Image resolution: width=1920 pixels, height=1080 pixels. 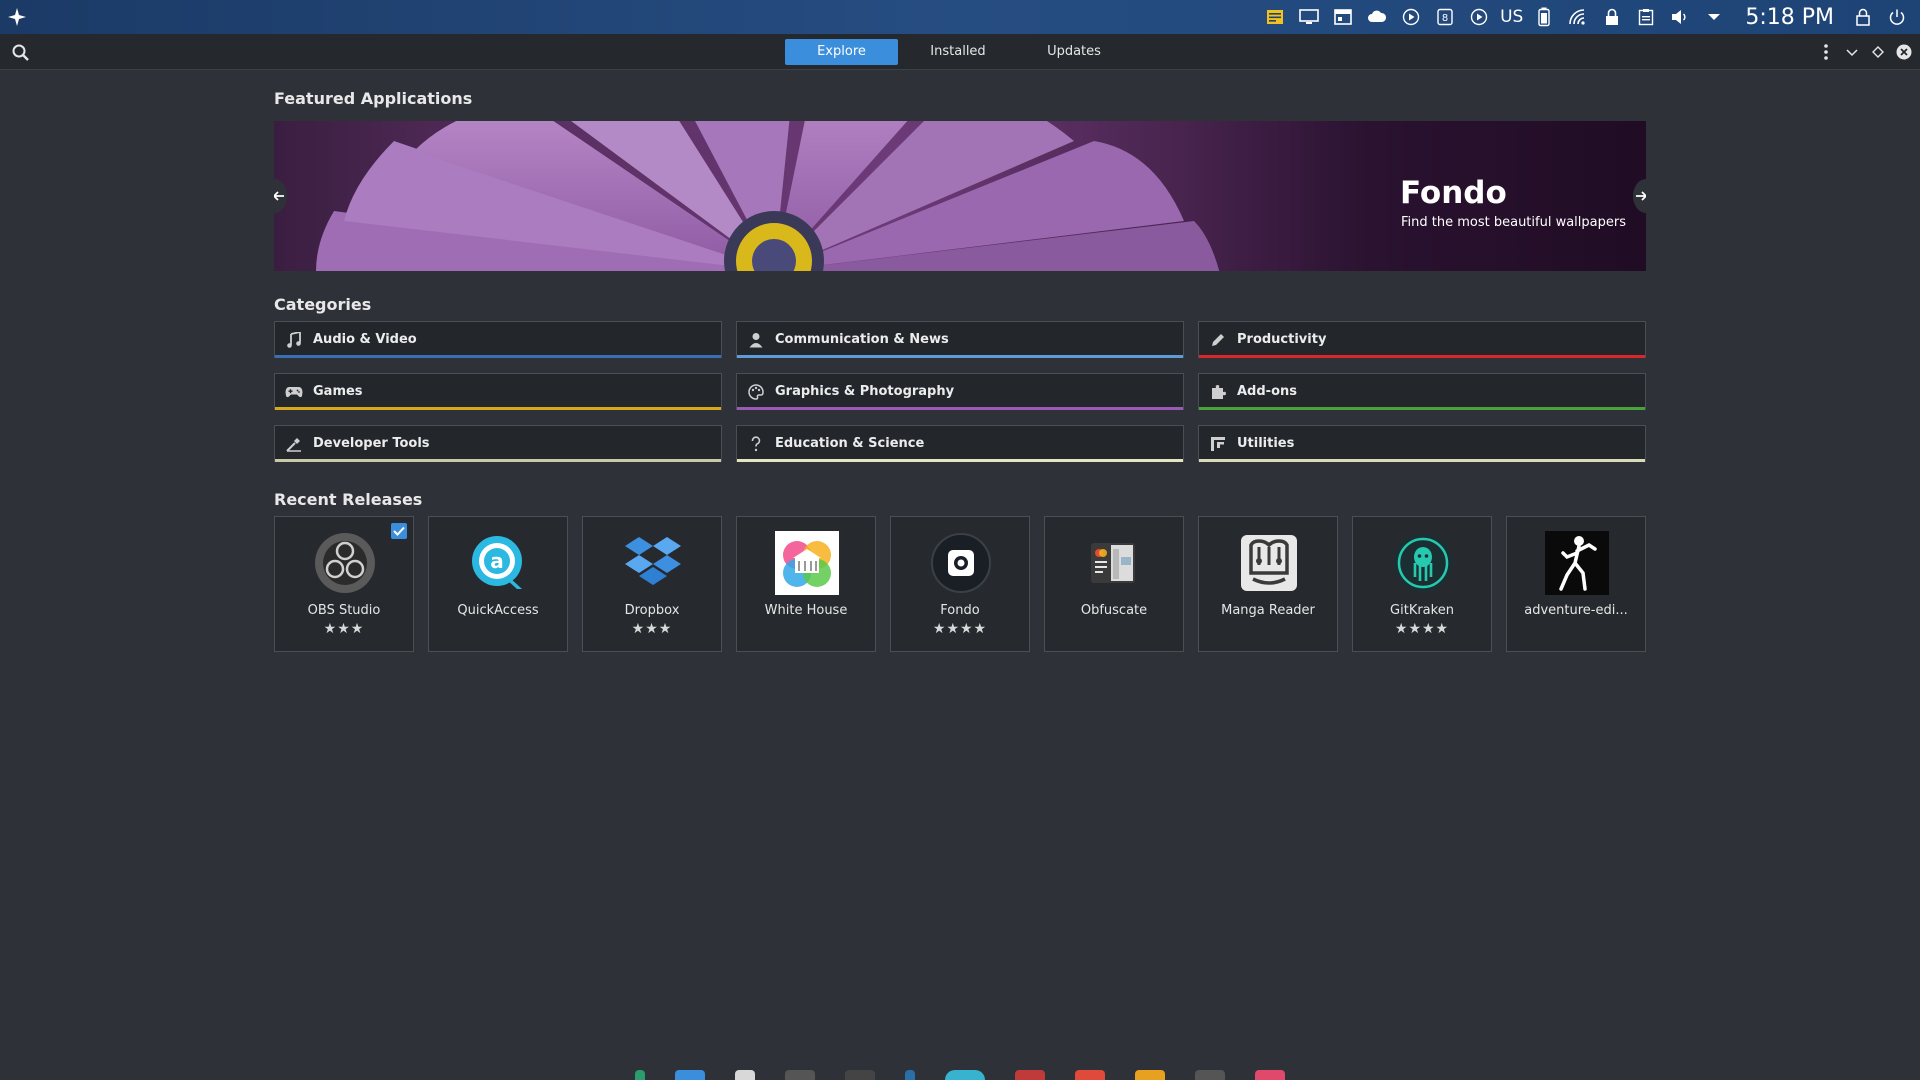 What do you see at coordinates (865, 391) in the screenshot?
I see `category-label: Graphics & Photography` at bounding box center [865, 391].